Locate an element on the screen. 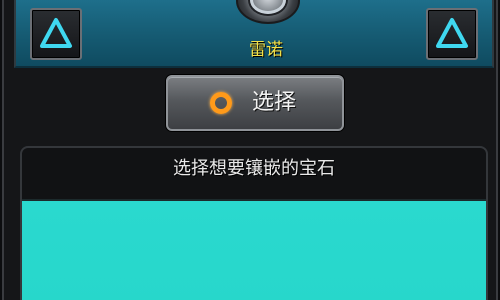  previous-character-button is located at coordinates (56, 34).